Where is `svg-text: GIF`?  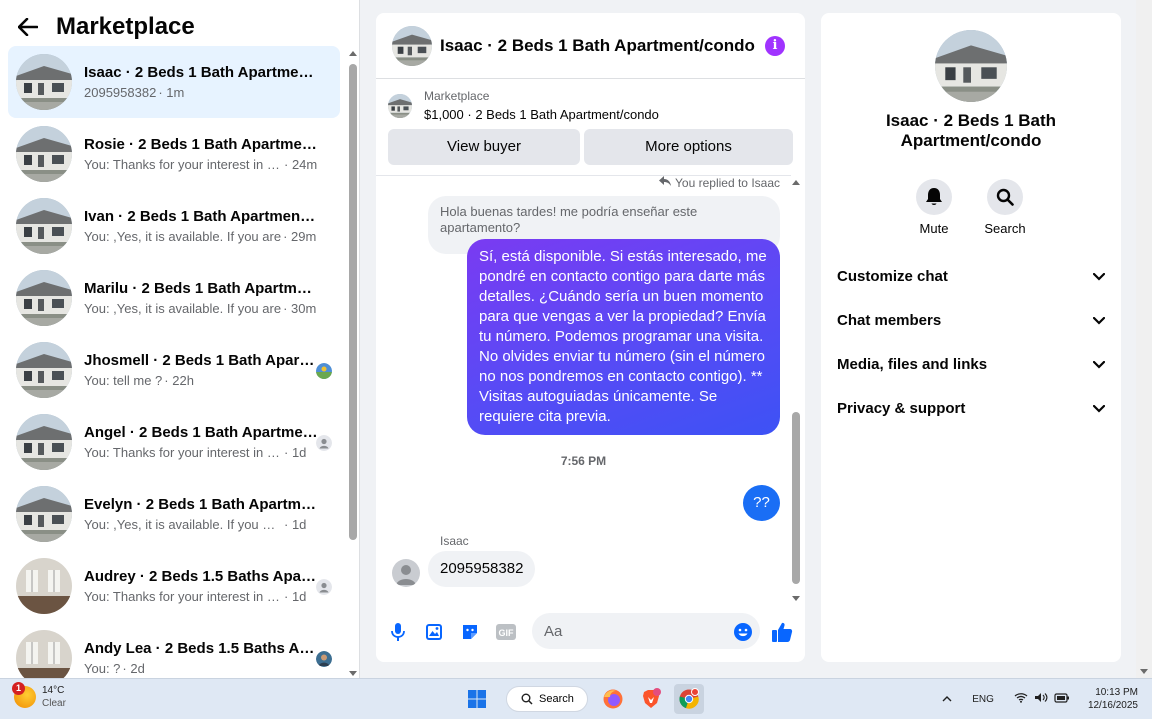
svg-text: GIF is located at coordinates (507, 633).